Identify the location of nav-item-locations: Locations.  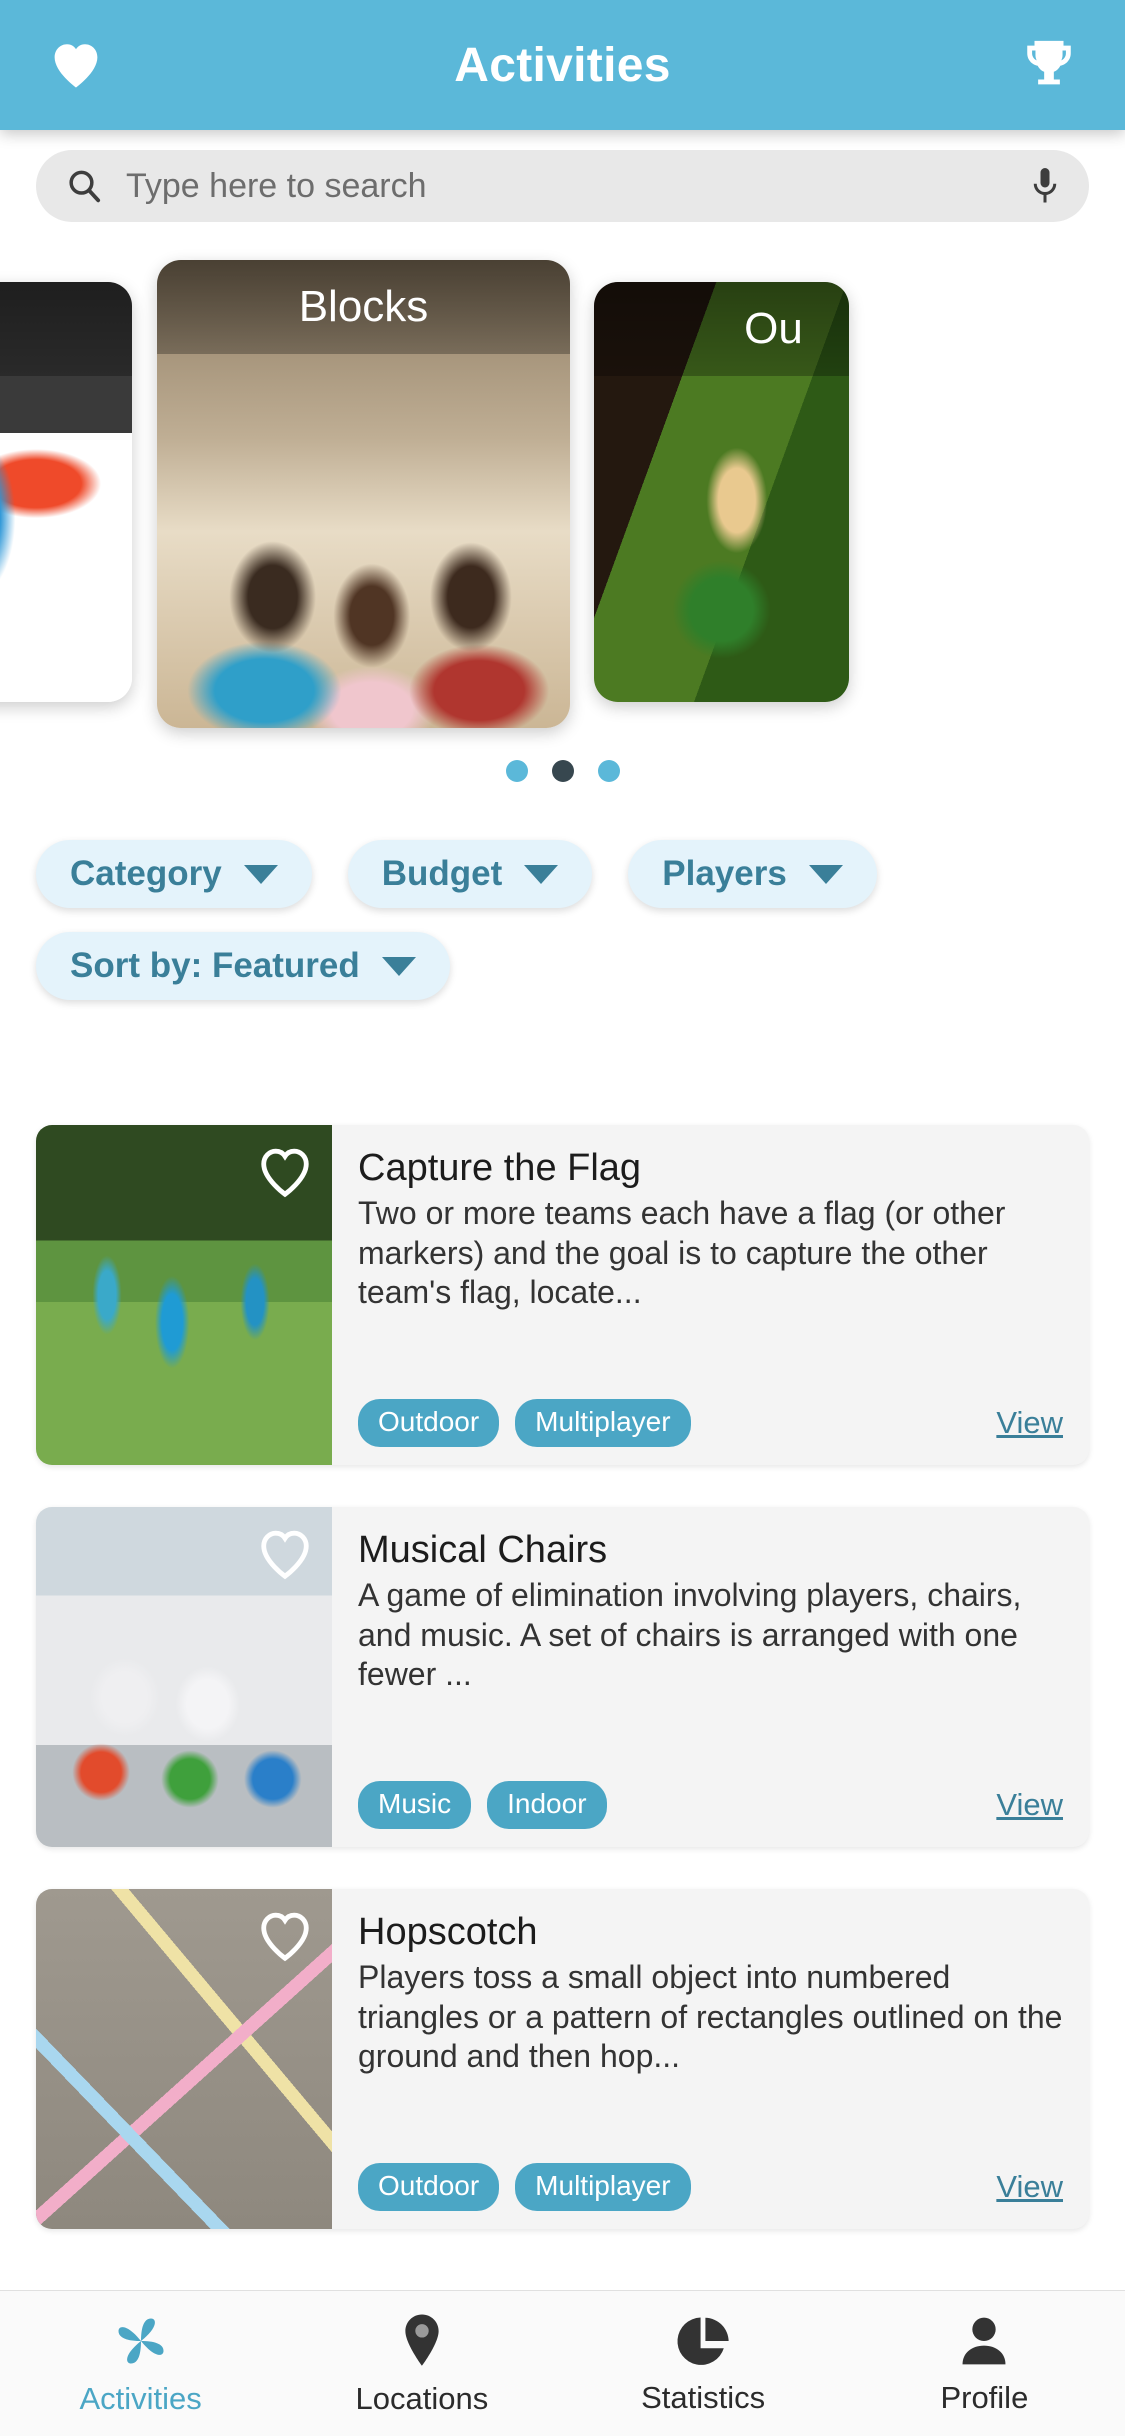
(421, 2364).